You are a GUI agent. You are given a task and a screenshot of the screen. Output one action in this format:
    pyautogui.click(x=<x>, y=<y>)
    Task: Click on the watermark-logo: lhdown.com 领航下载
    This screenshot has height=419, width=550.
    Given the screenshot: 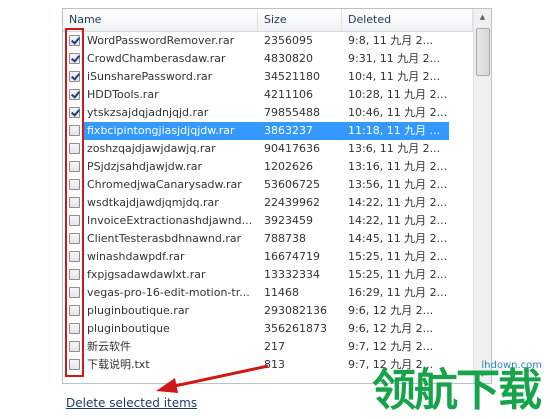 What is the action you would take?
    pyautogui.click(x=461, y=389)
    